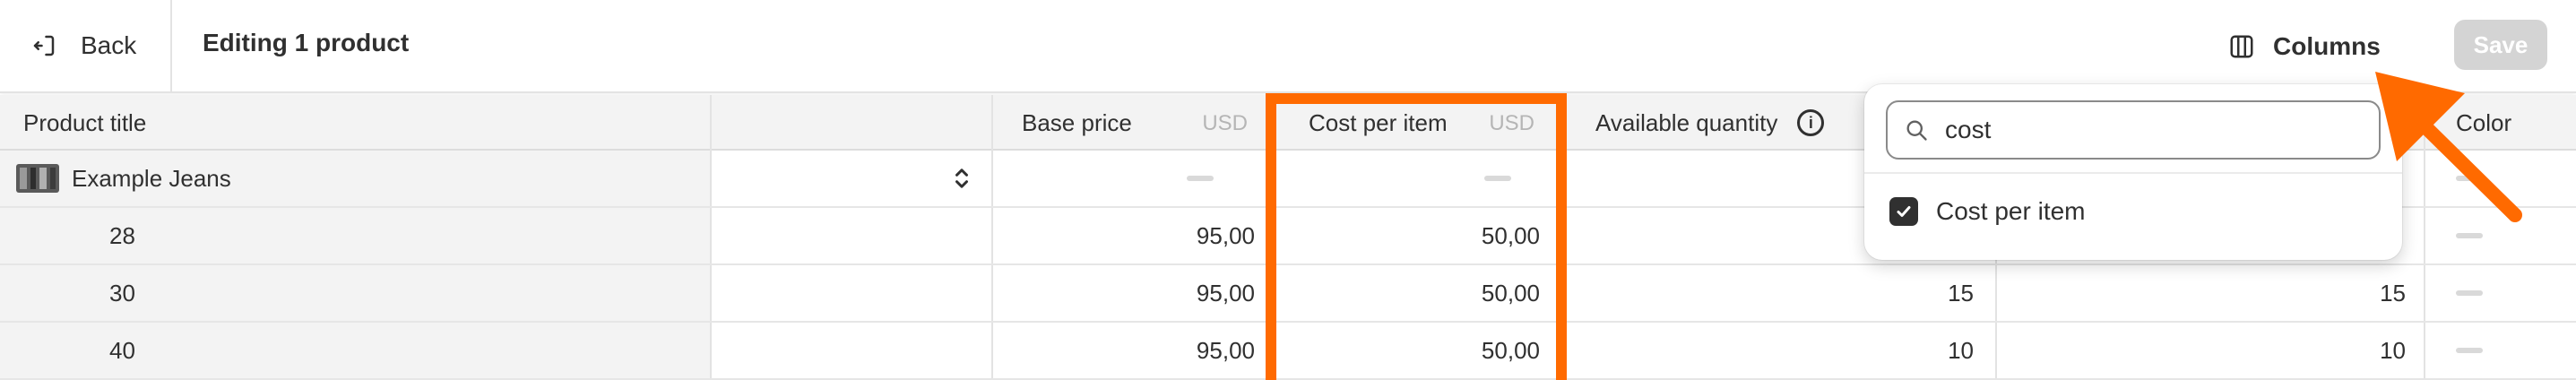 The image size is (2576, 380). I want to click on quantity-cell: 10, so click(2211, 350).